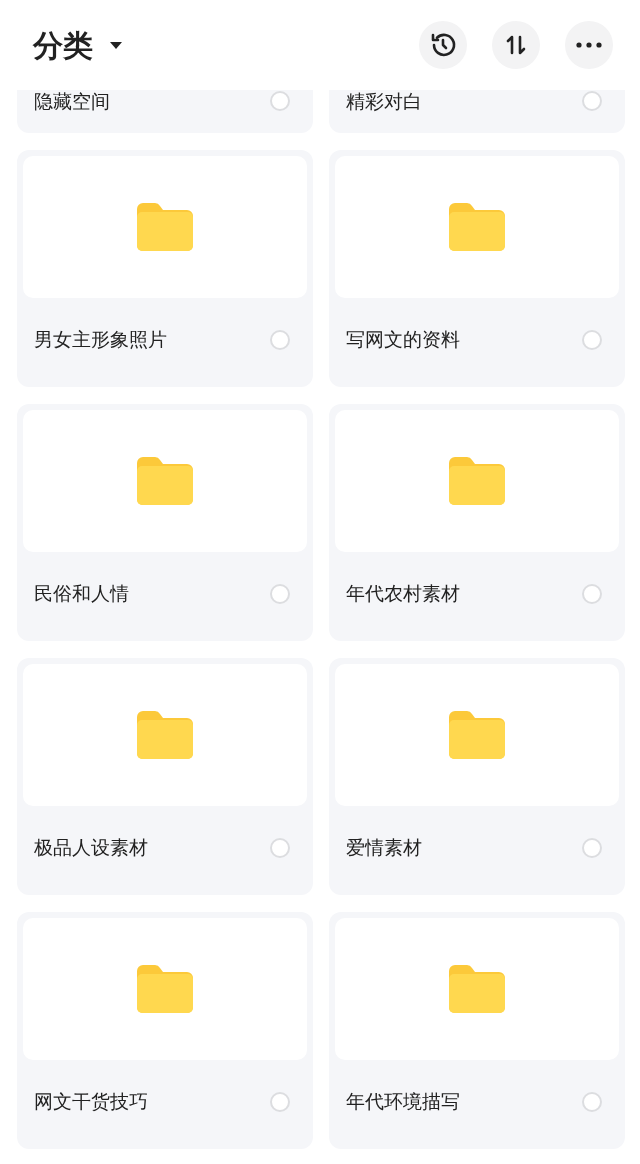 This screenshot has width=640, height=1164. I want to click on folder-card: 网文干货技巧, so click(165, 1030).